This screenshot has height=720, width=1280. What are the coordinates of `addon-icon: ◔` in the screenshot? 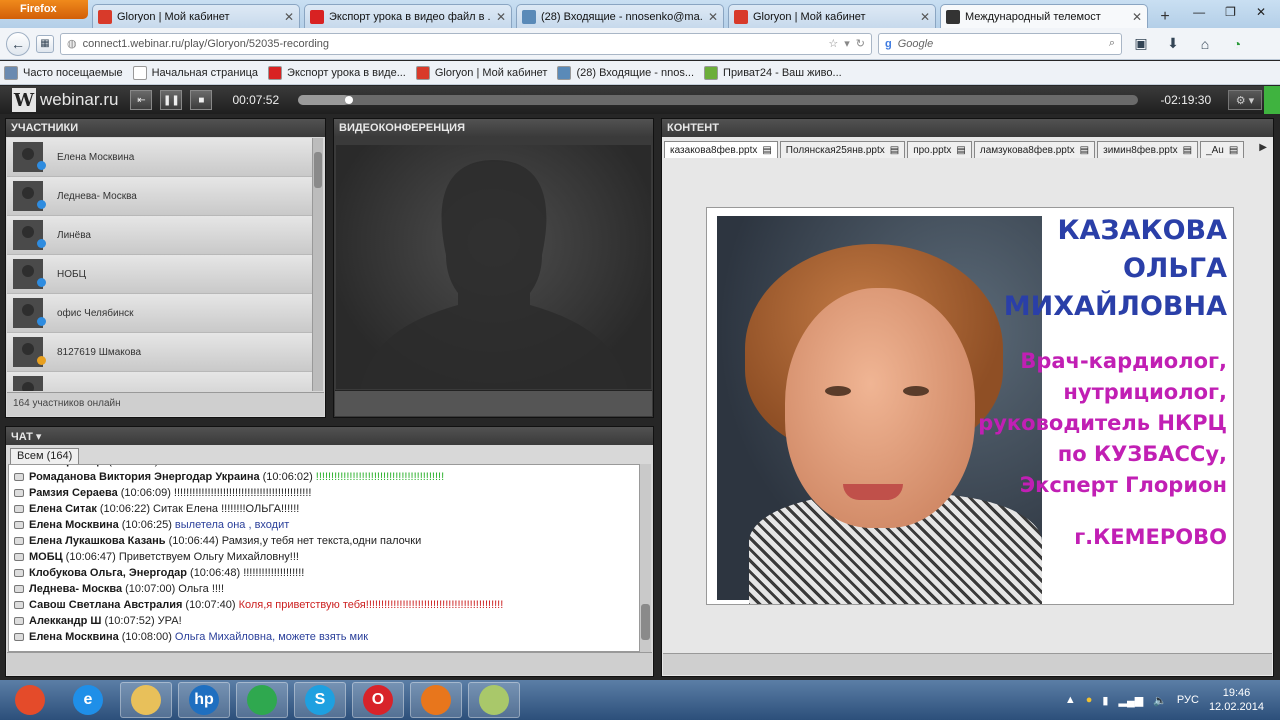 It's located at (1237, 44).